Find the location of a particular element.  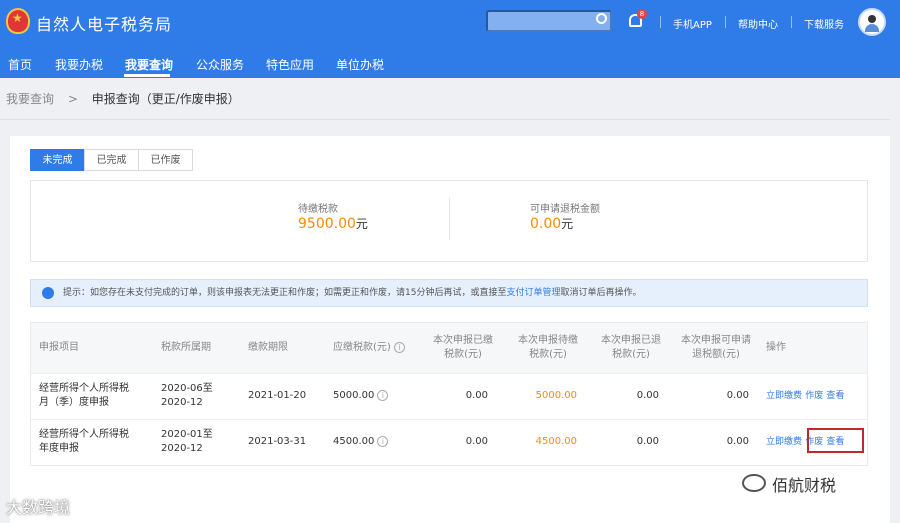

payable-value: 4500.00 is located at coordinates (354, 441).